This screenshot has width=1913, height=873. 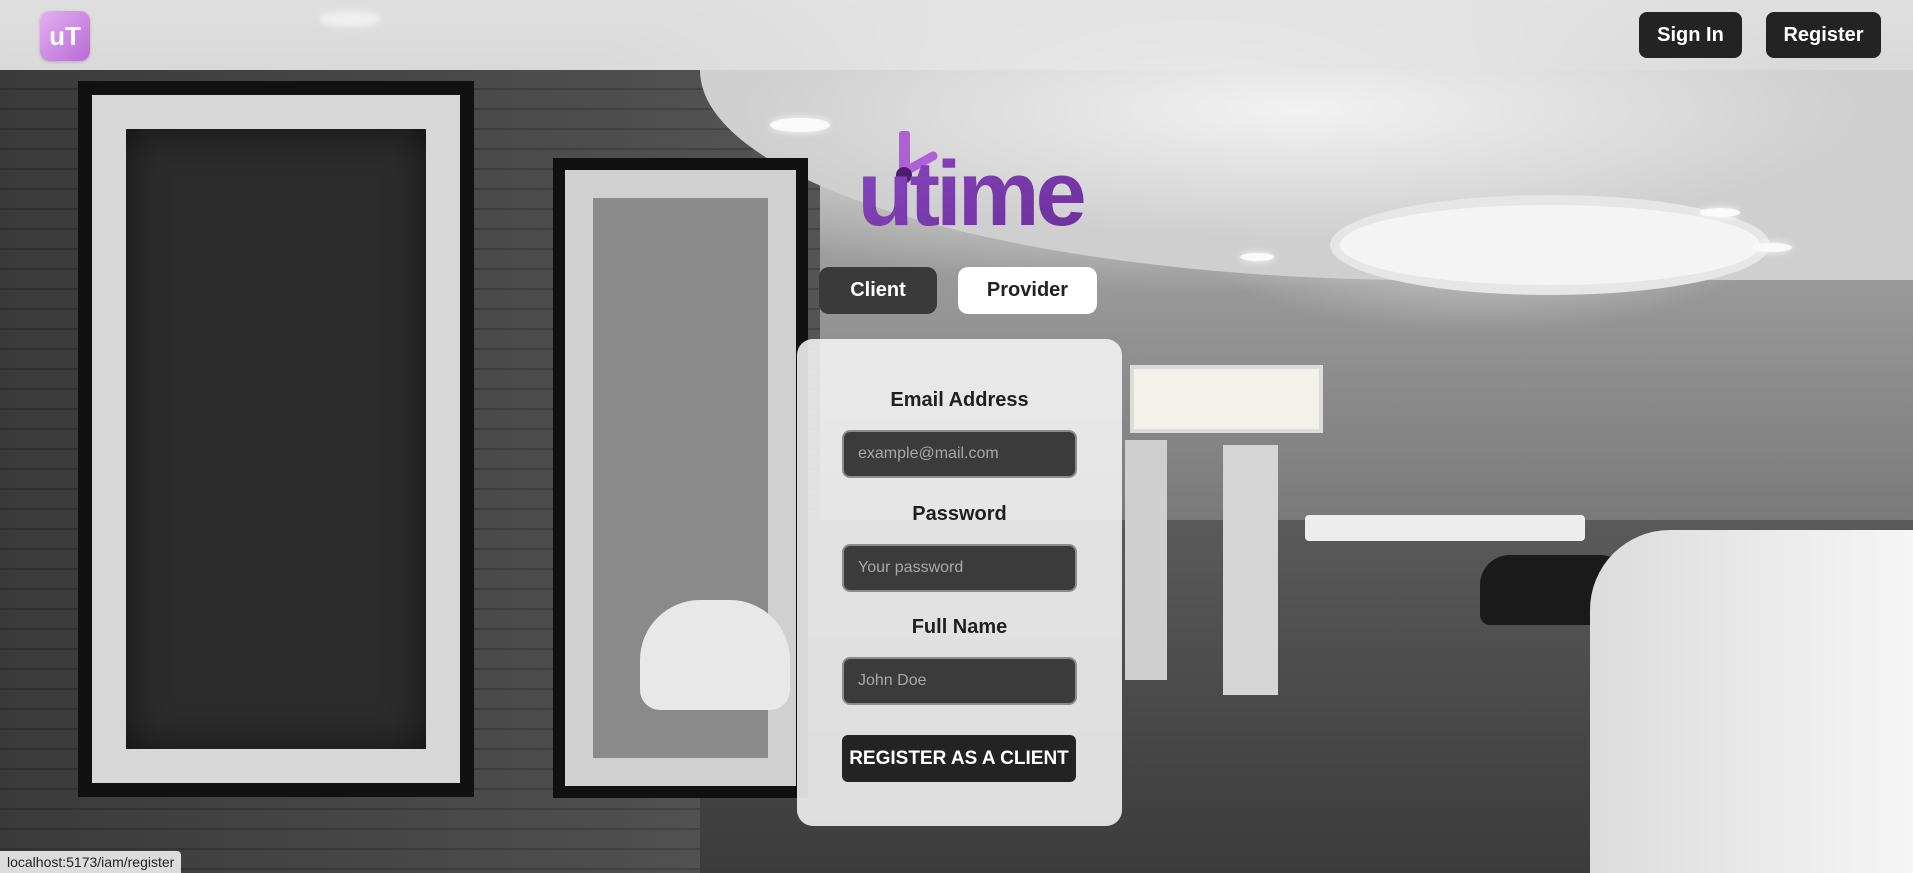 What do you see at coordinates (970, 189) in the screenshot?
I see `brand-logo-text: utime` at bounding box center [970, 189].